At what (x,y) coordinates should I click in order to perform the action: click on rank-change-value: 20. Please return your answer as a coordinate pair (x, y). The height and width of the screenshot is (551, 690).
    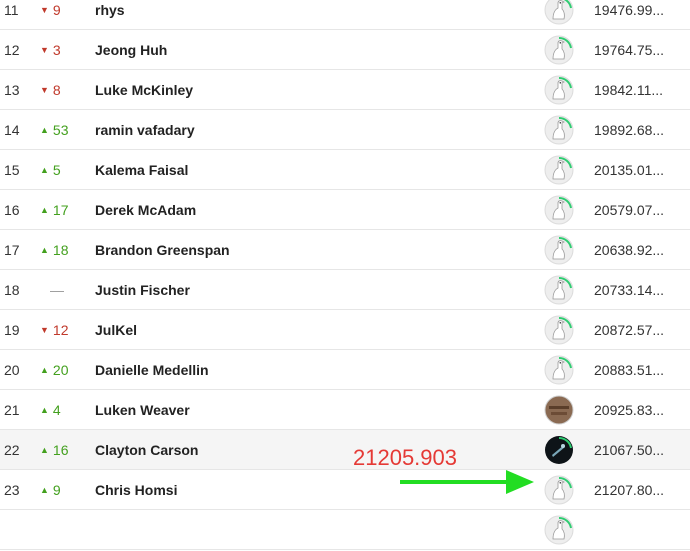
    Looking at the image, I should click on (60, 370).